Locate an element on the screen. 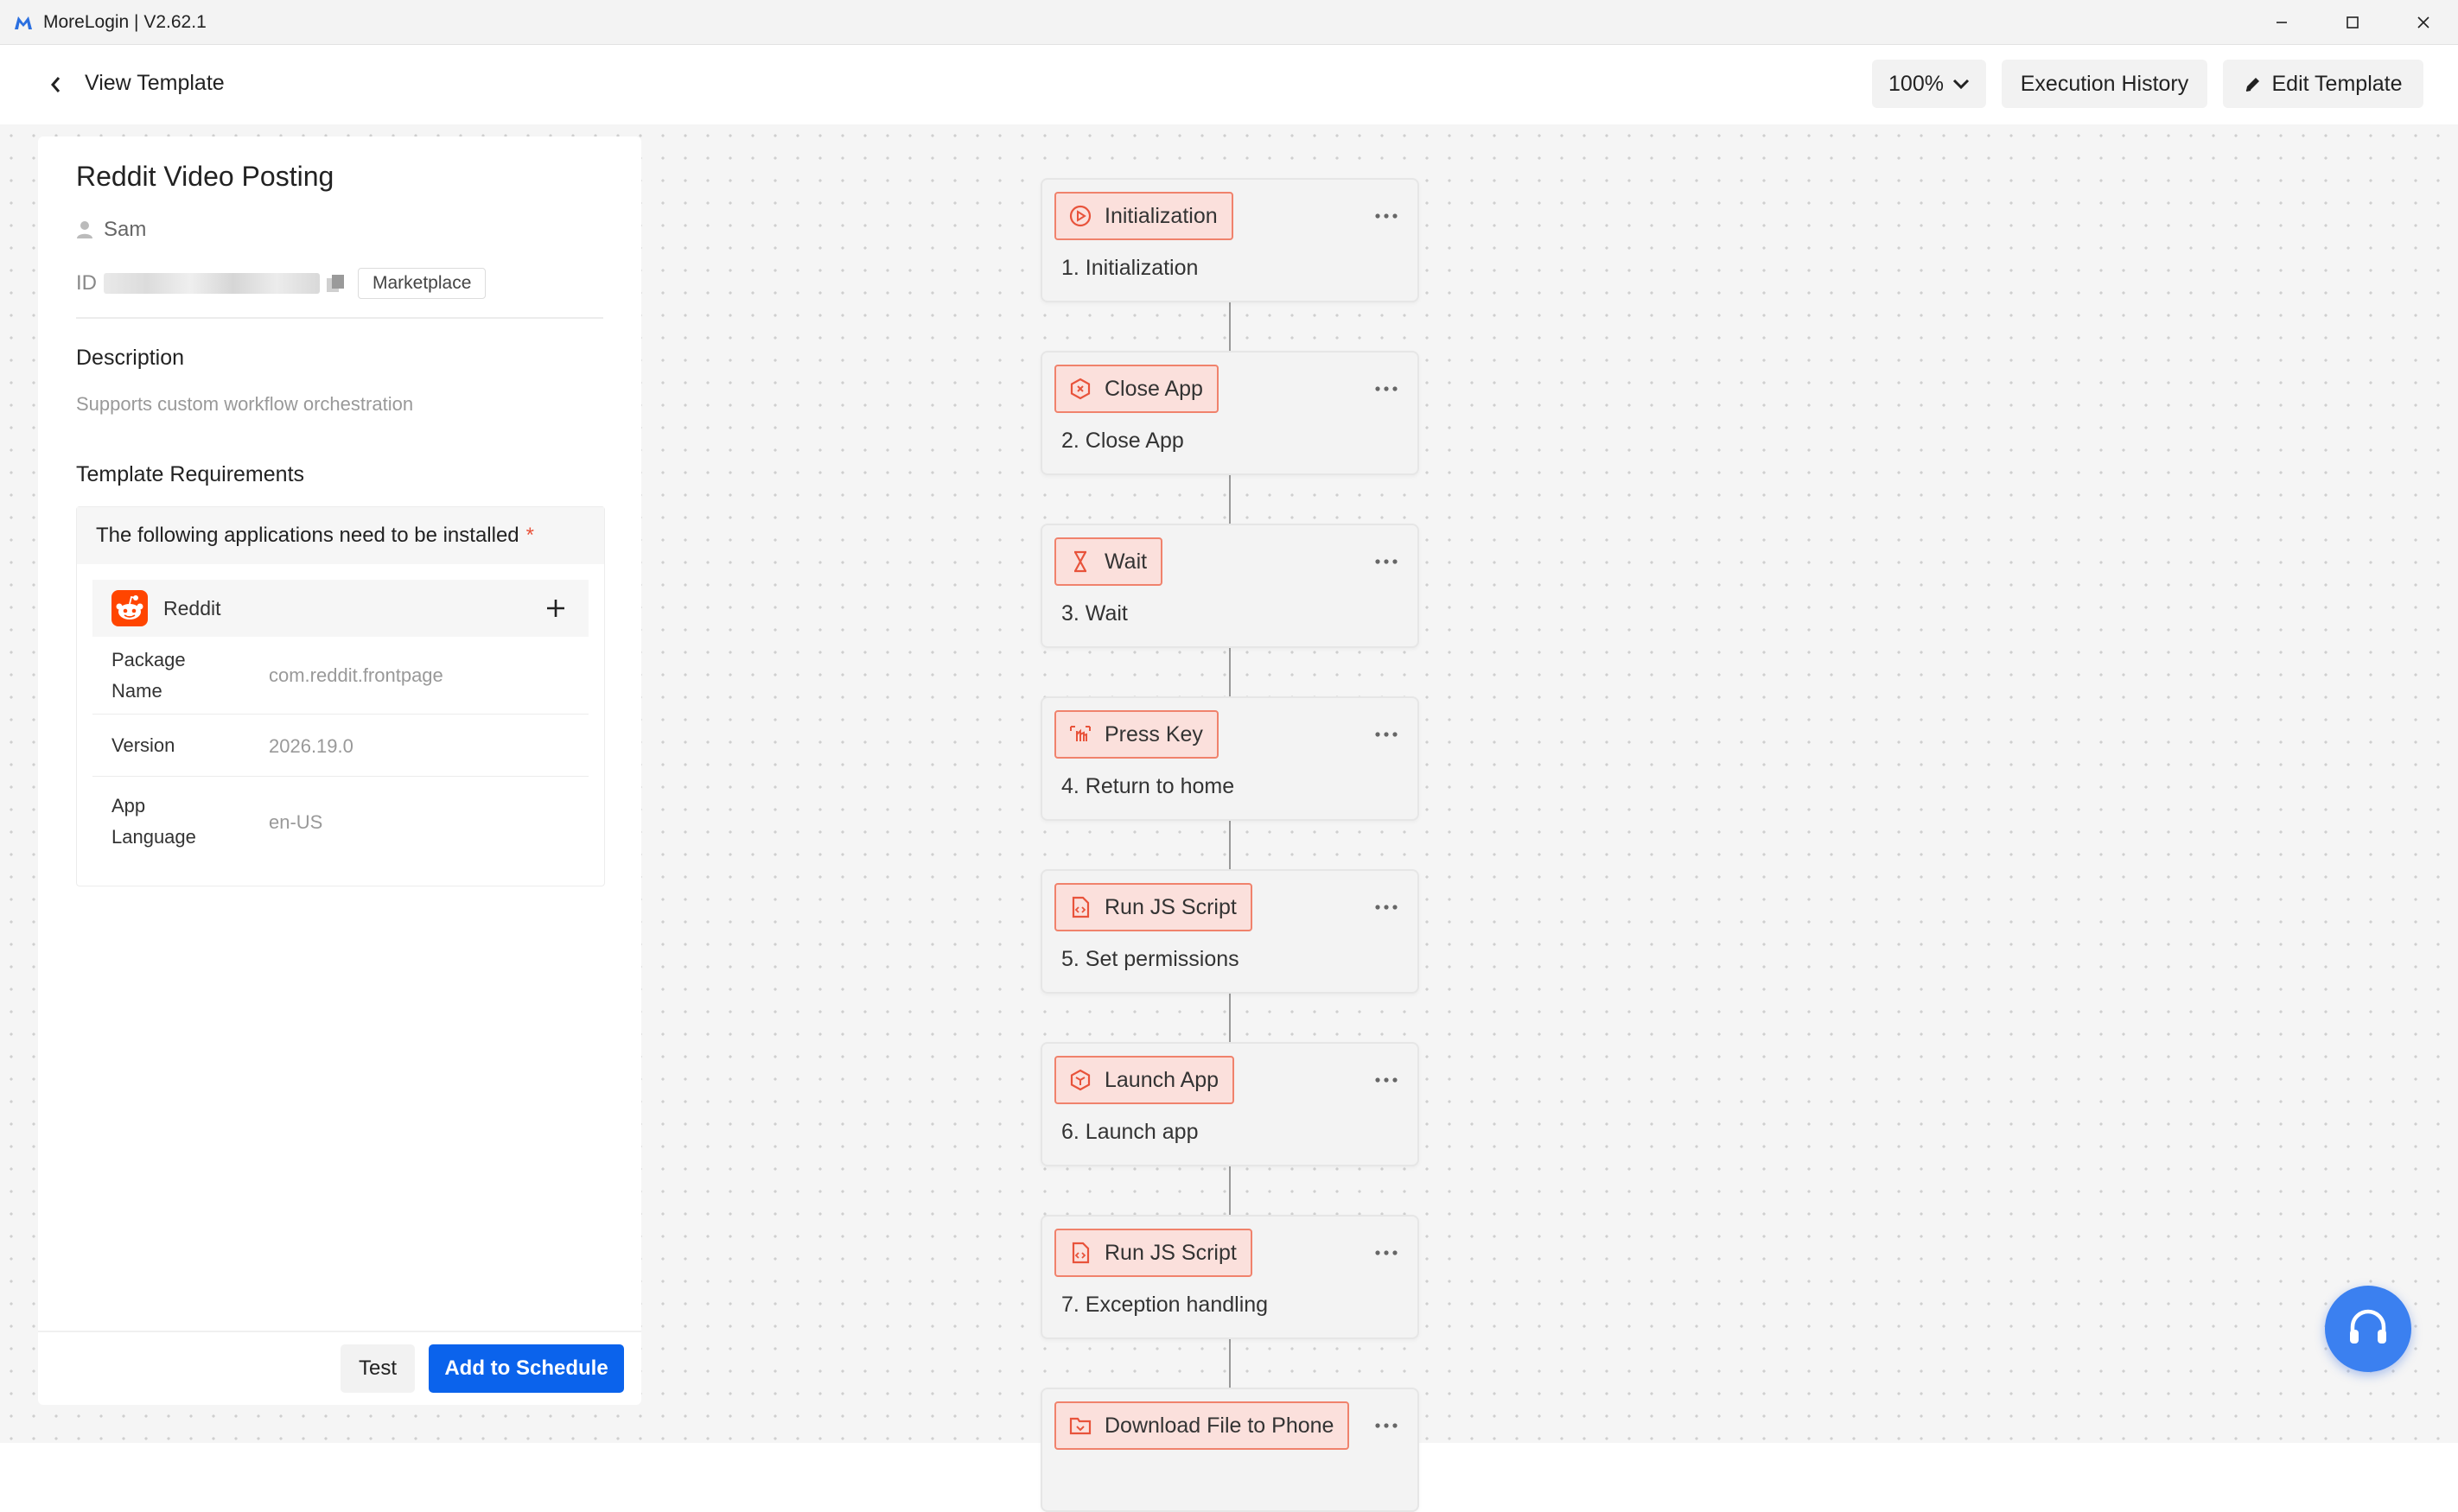 This screenshot has width=2458, height=1512. support-chat-button is located at coordinates (2368, 1329).